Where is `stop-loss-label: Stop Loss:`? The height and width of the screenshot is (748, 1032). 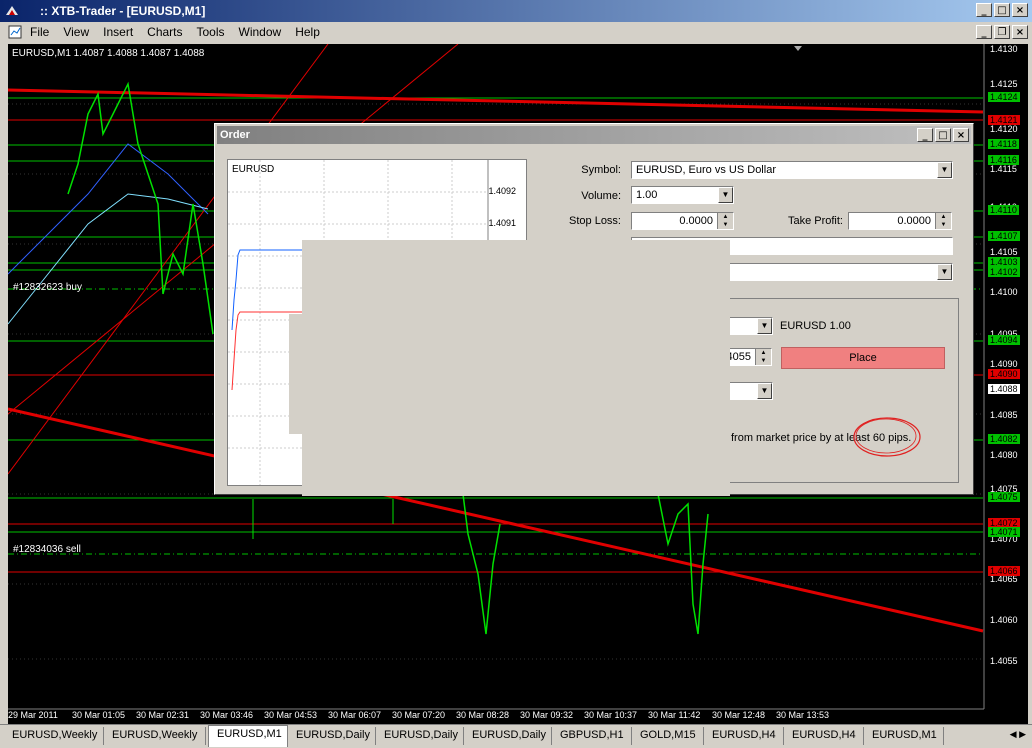 stop-loss-label: Stop Loss: is located at coordinates (595, 221).